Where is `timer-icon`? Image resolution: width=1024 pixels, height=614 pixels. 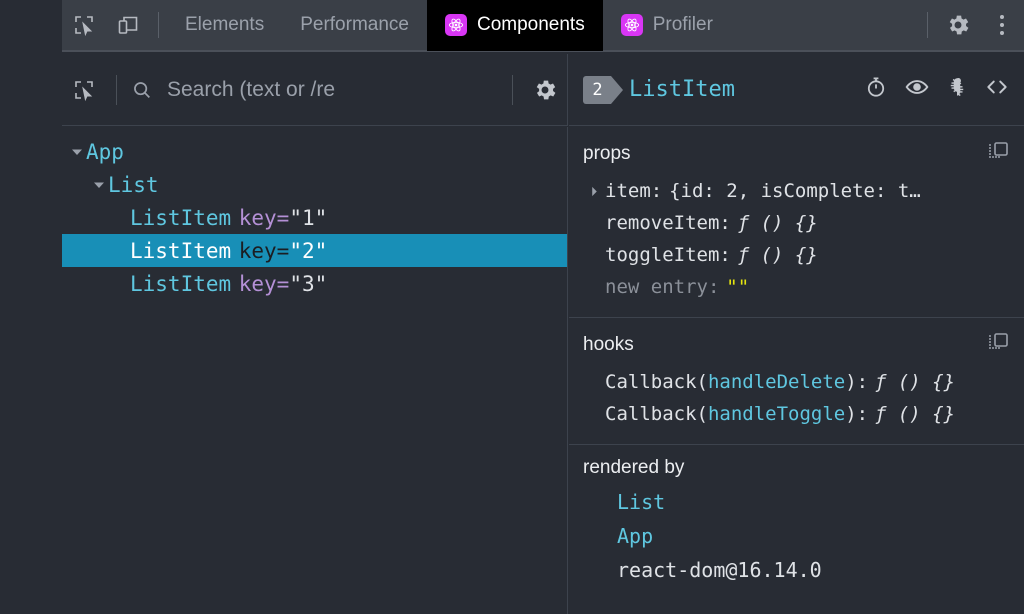 timer-icon is located at coordinates (876, 89).